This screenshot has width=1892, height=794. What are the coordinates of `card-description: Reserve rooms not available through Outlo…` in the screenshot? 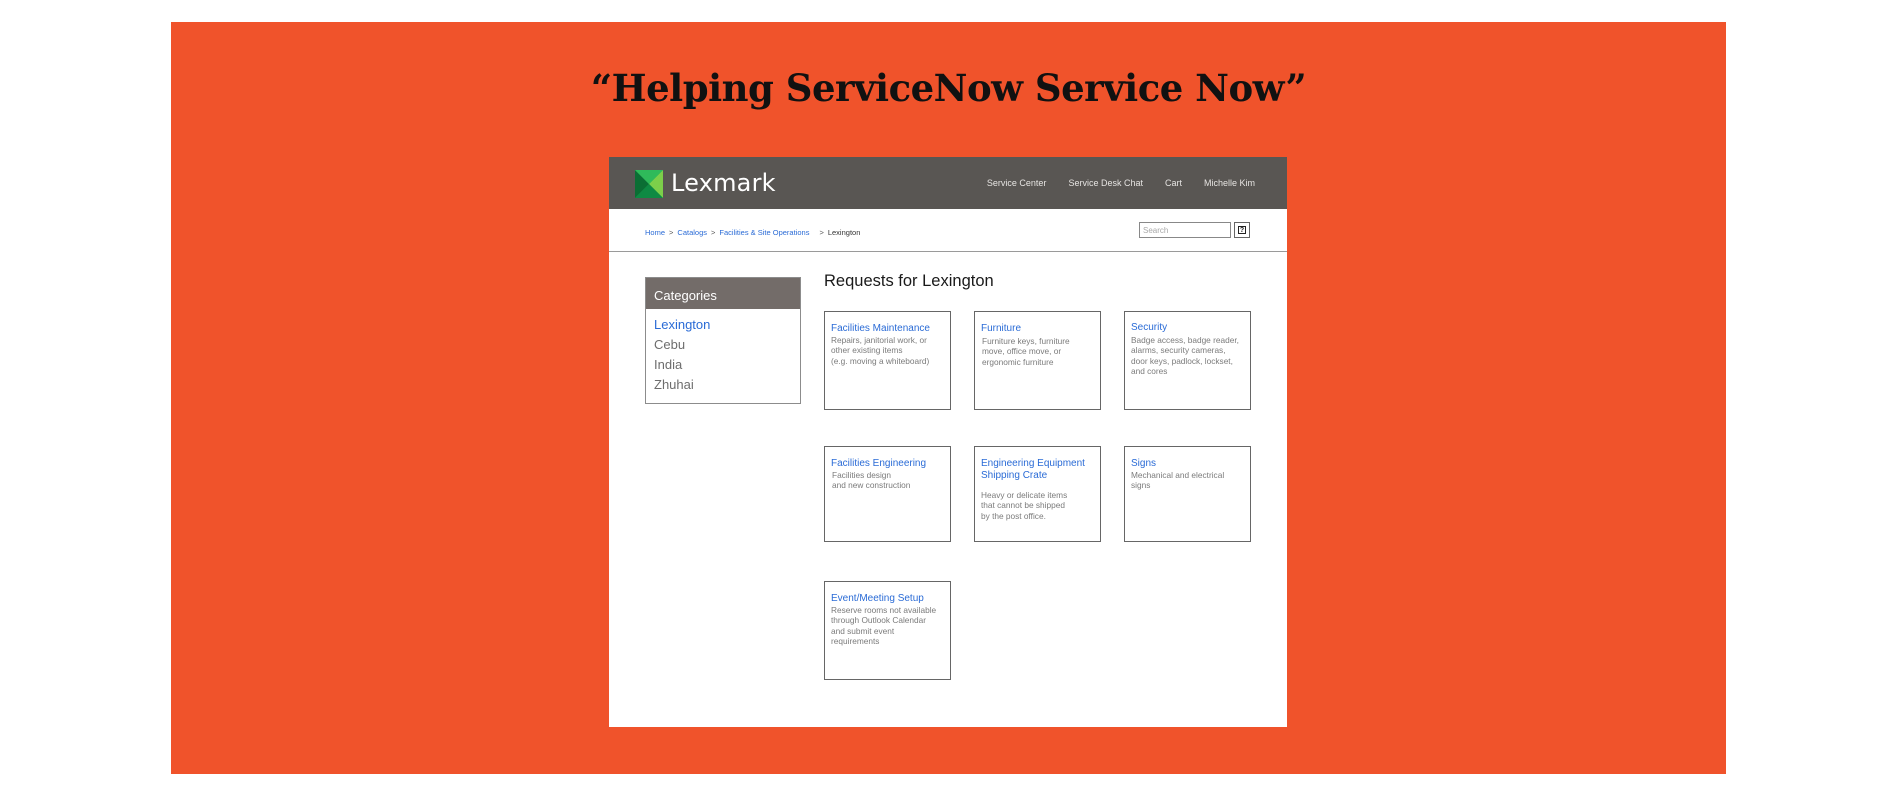 It's located at (884, 625).